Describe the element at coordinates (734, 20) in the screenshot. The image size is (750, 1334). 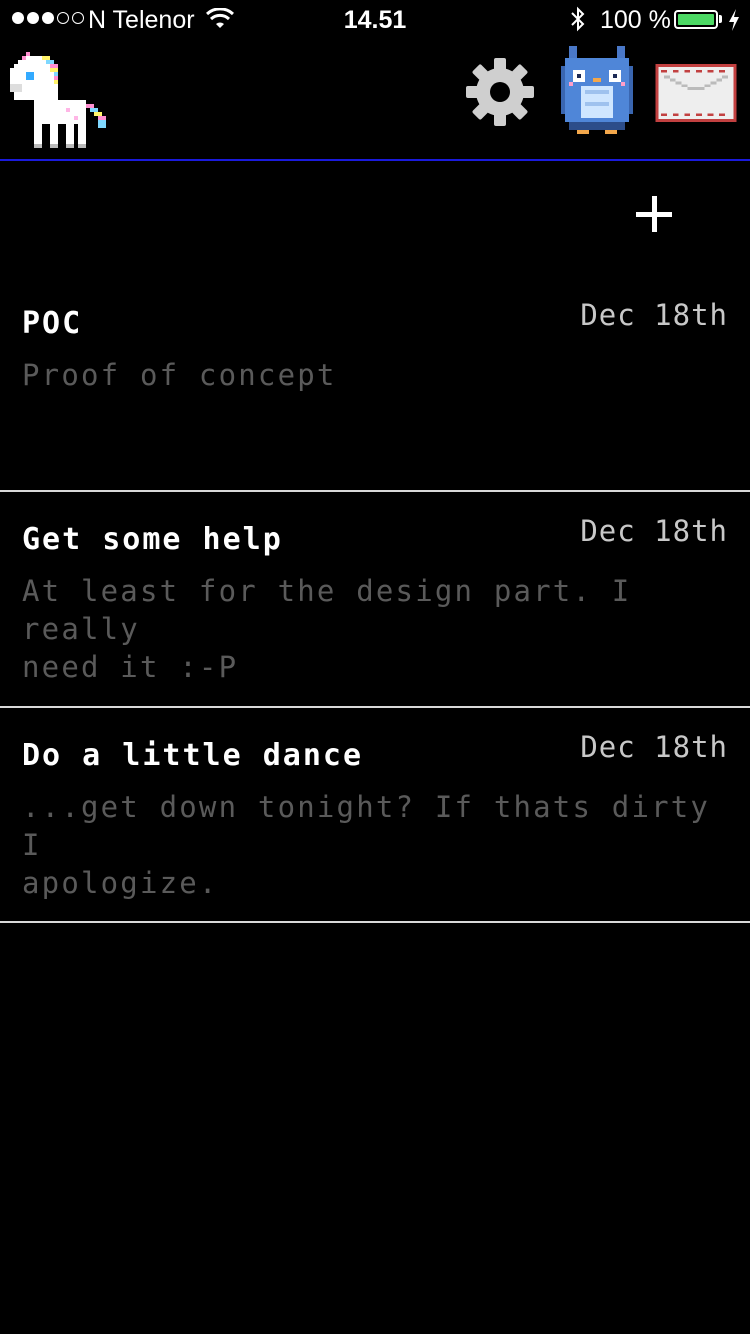
I see `charging-bolt-icon` at that location.